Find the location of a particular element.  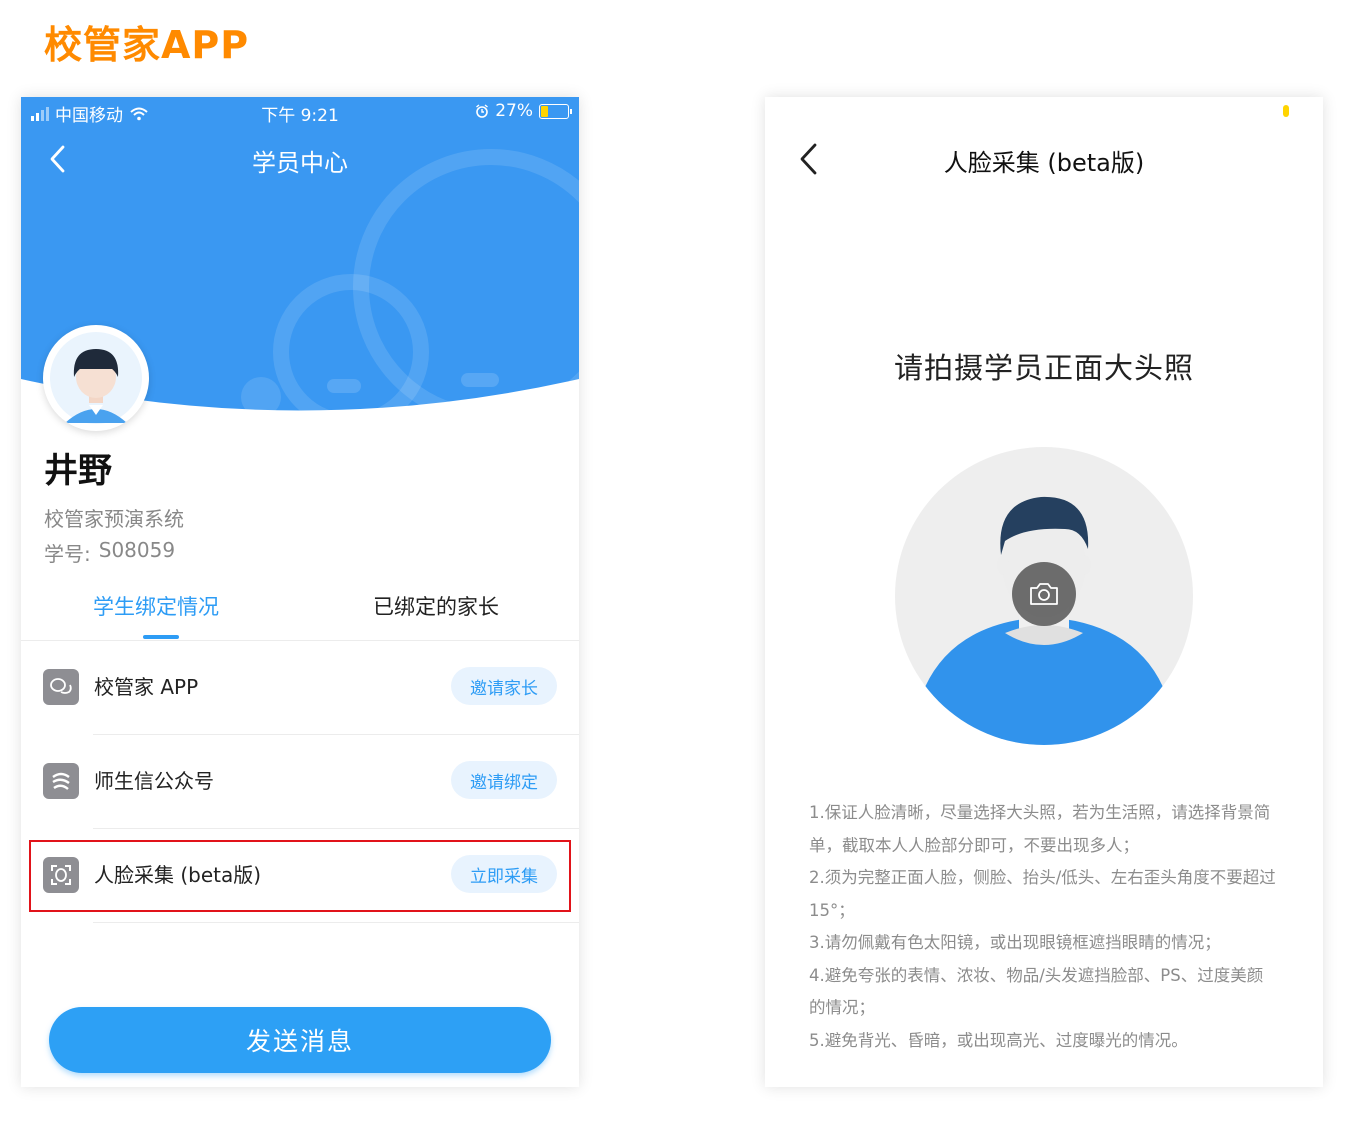

nav-title: 学员中心 is located at coordinates (300, 163).